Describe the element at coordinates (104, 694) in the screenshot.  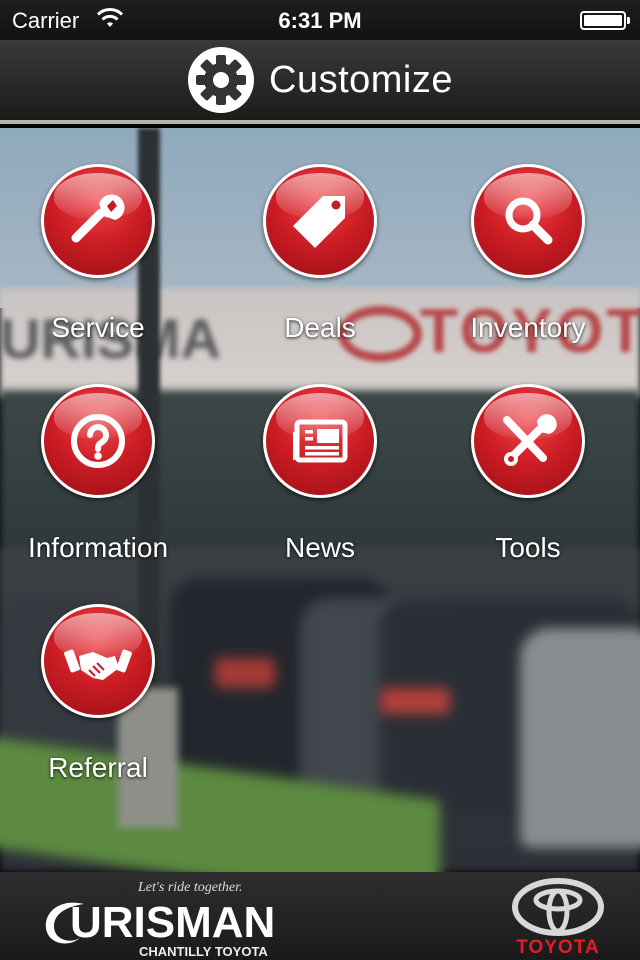
I see `referral-button: Referral` at that location.